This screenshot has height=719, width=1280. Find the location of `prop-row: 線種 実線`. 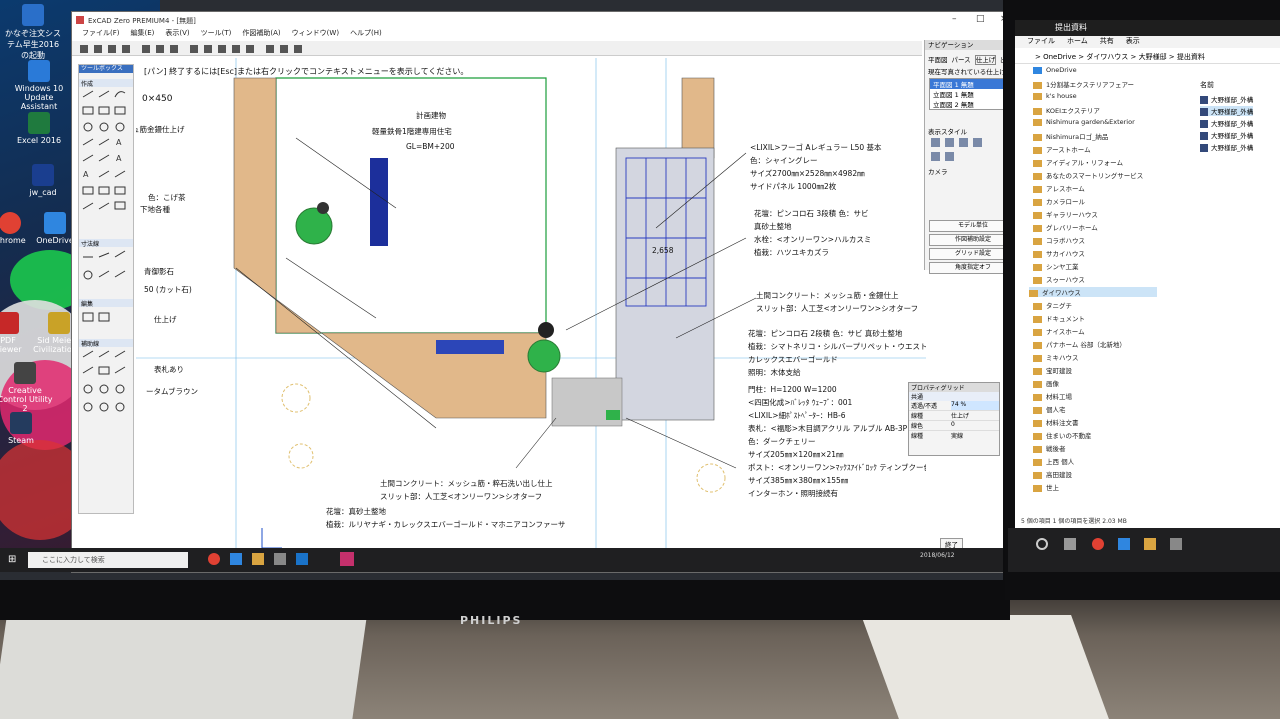

prop-row: 線種 実線 is located at coordinates (954, 435).